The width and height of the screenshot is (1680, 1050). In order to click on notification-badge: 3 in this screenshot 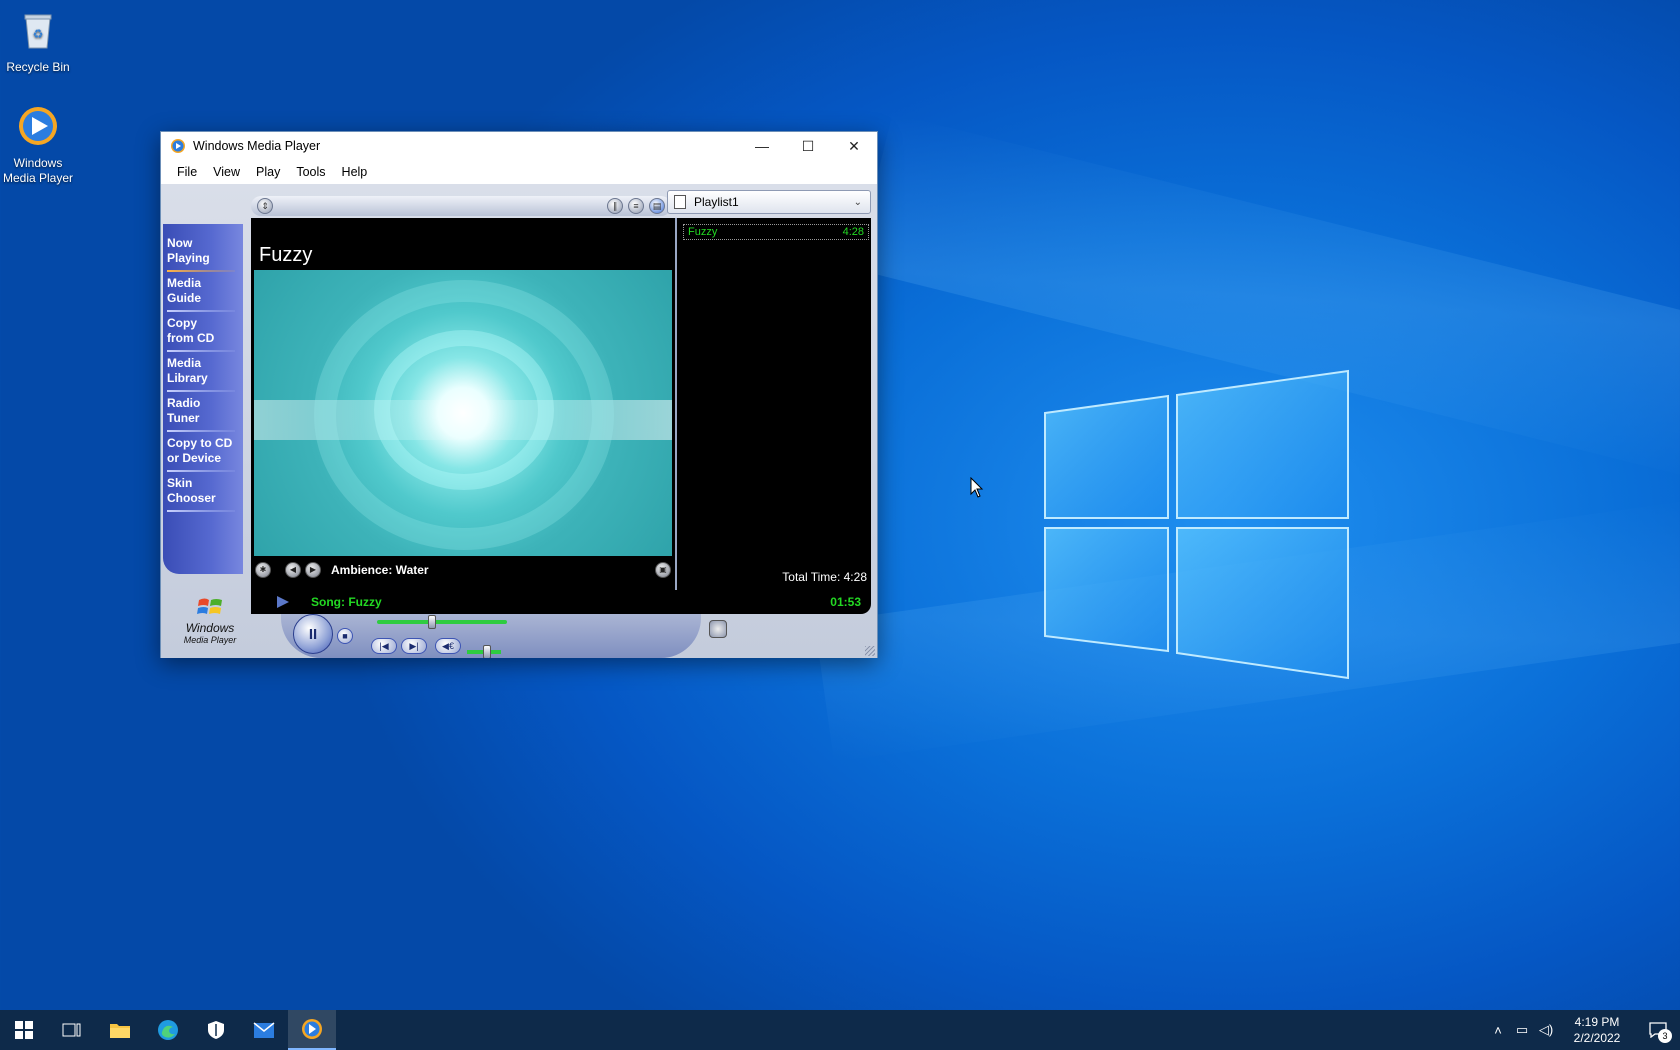, I will do `click(1665, 1036)`.